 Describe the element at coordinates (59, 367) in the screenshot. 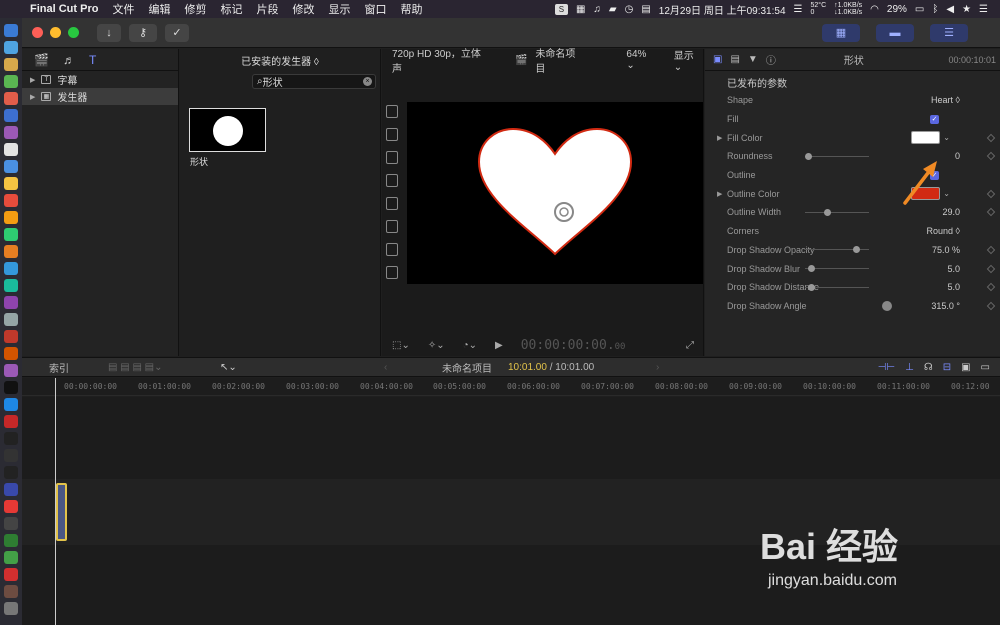

I see `index-button: 索引` at that location.